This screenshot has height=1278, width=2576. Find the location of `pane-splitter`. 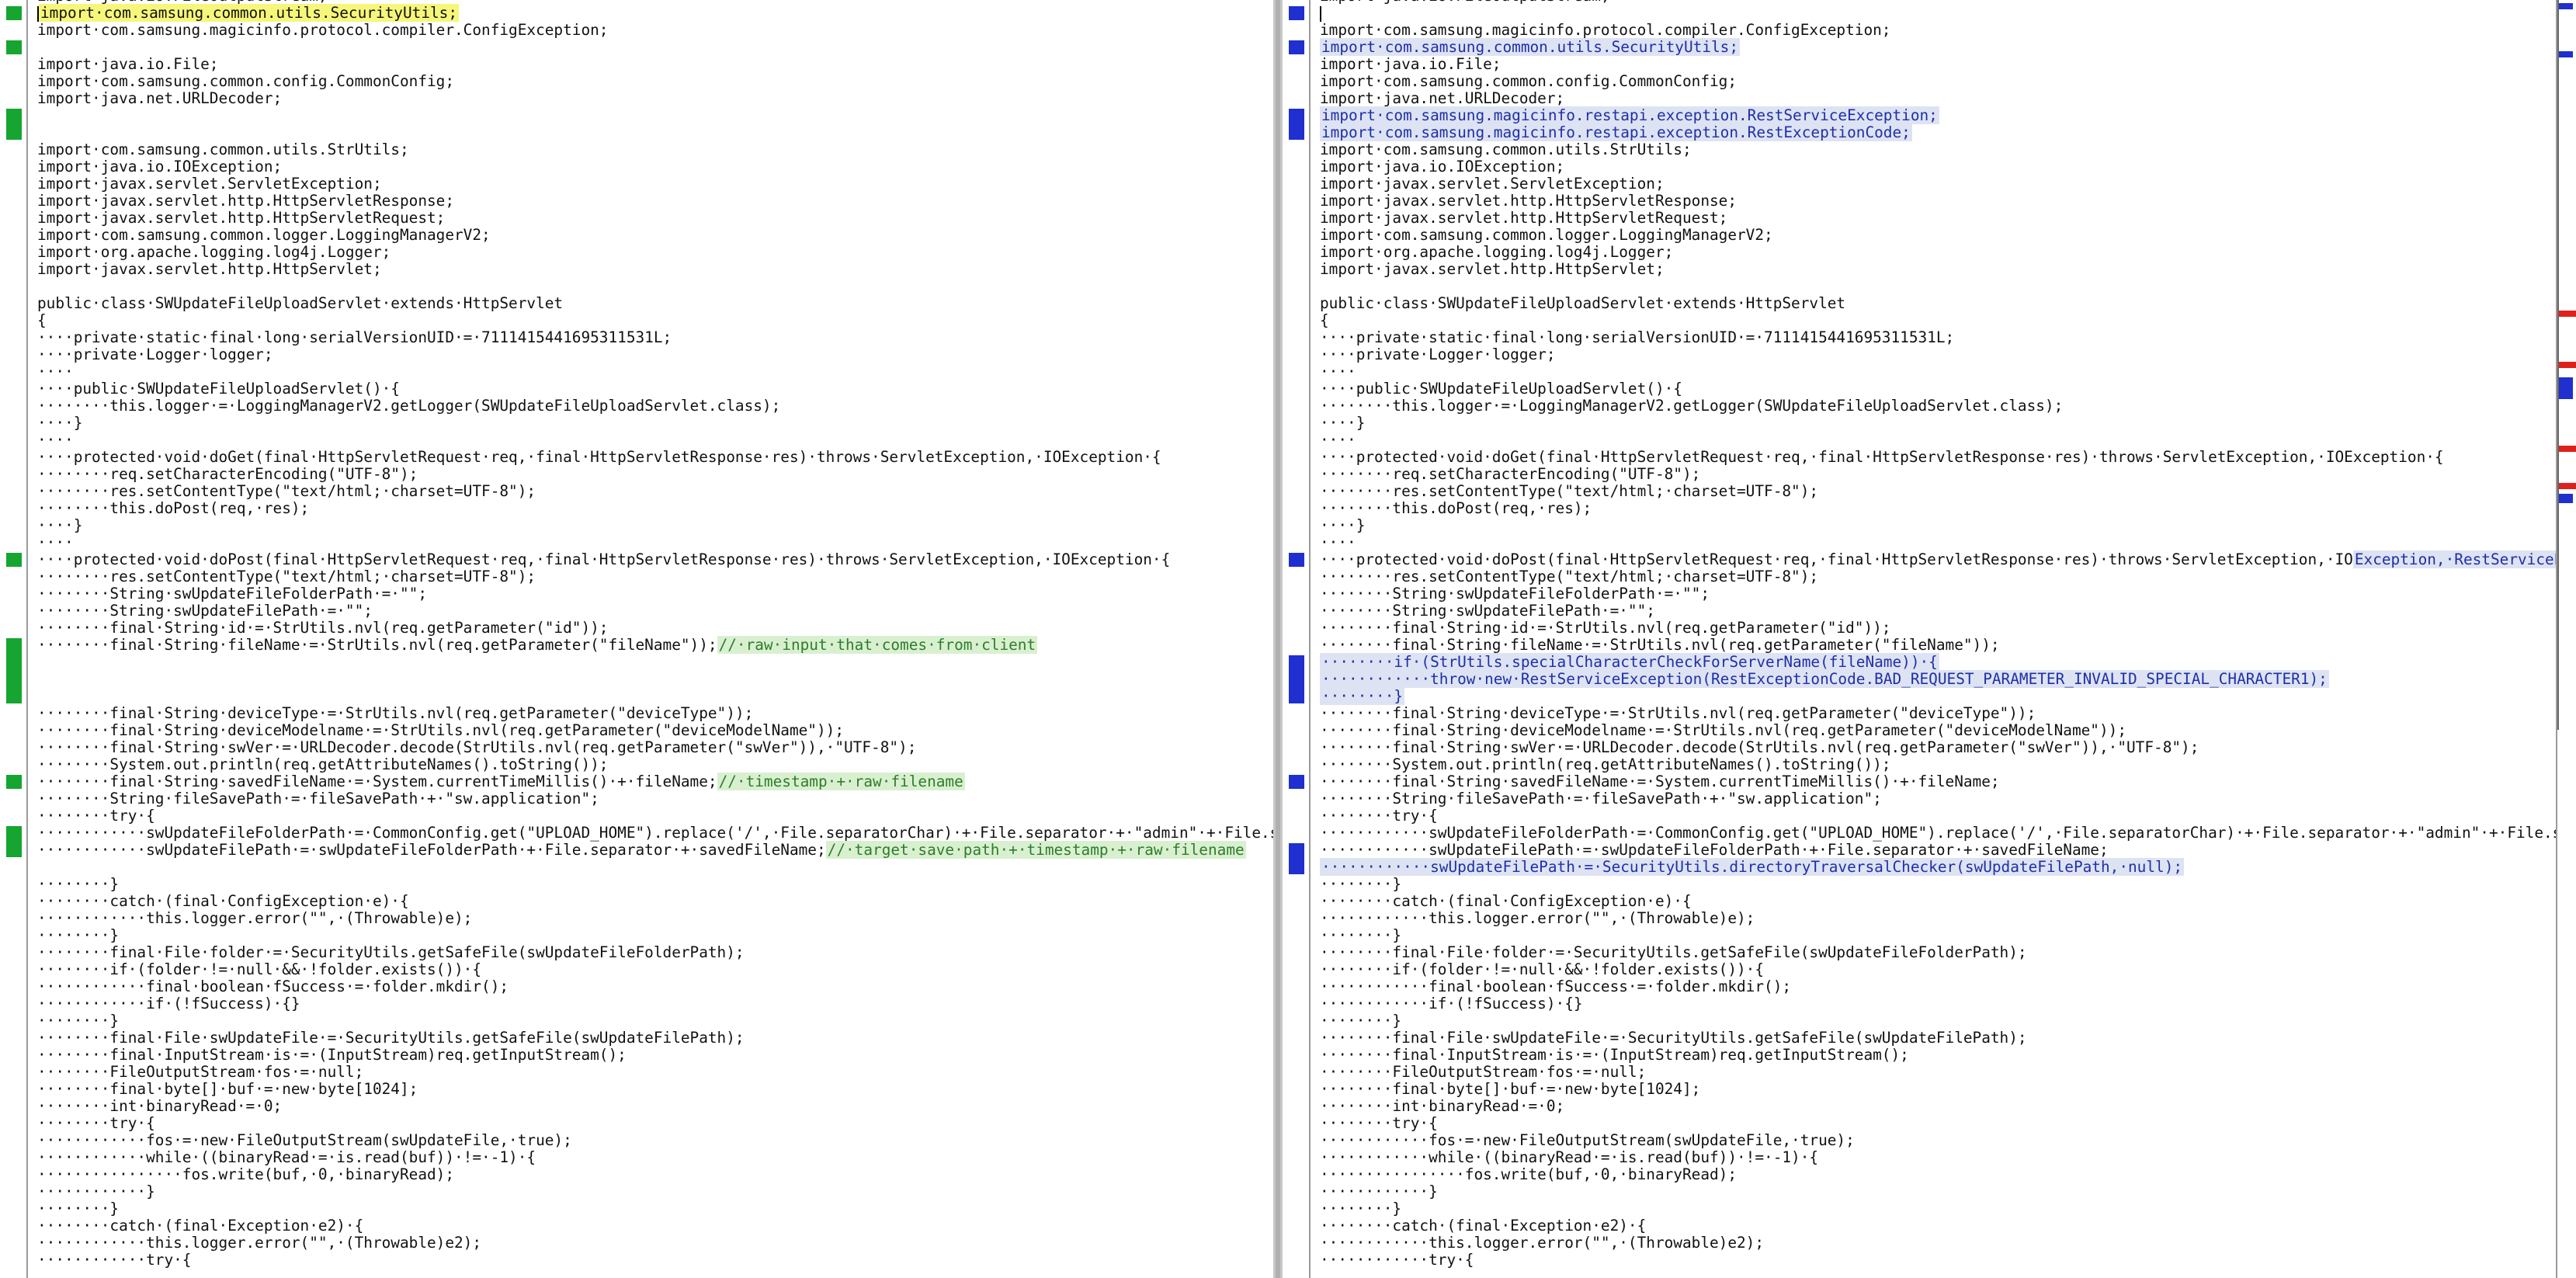

pane-splitter is located at coordinates (1278, 639).